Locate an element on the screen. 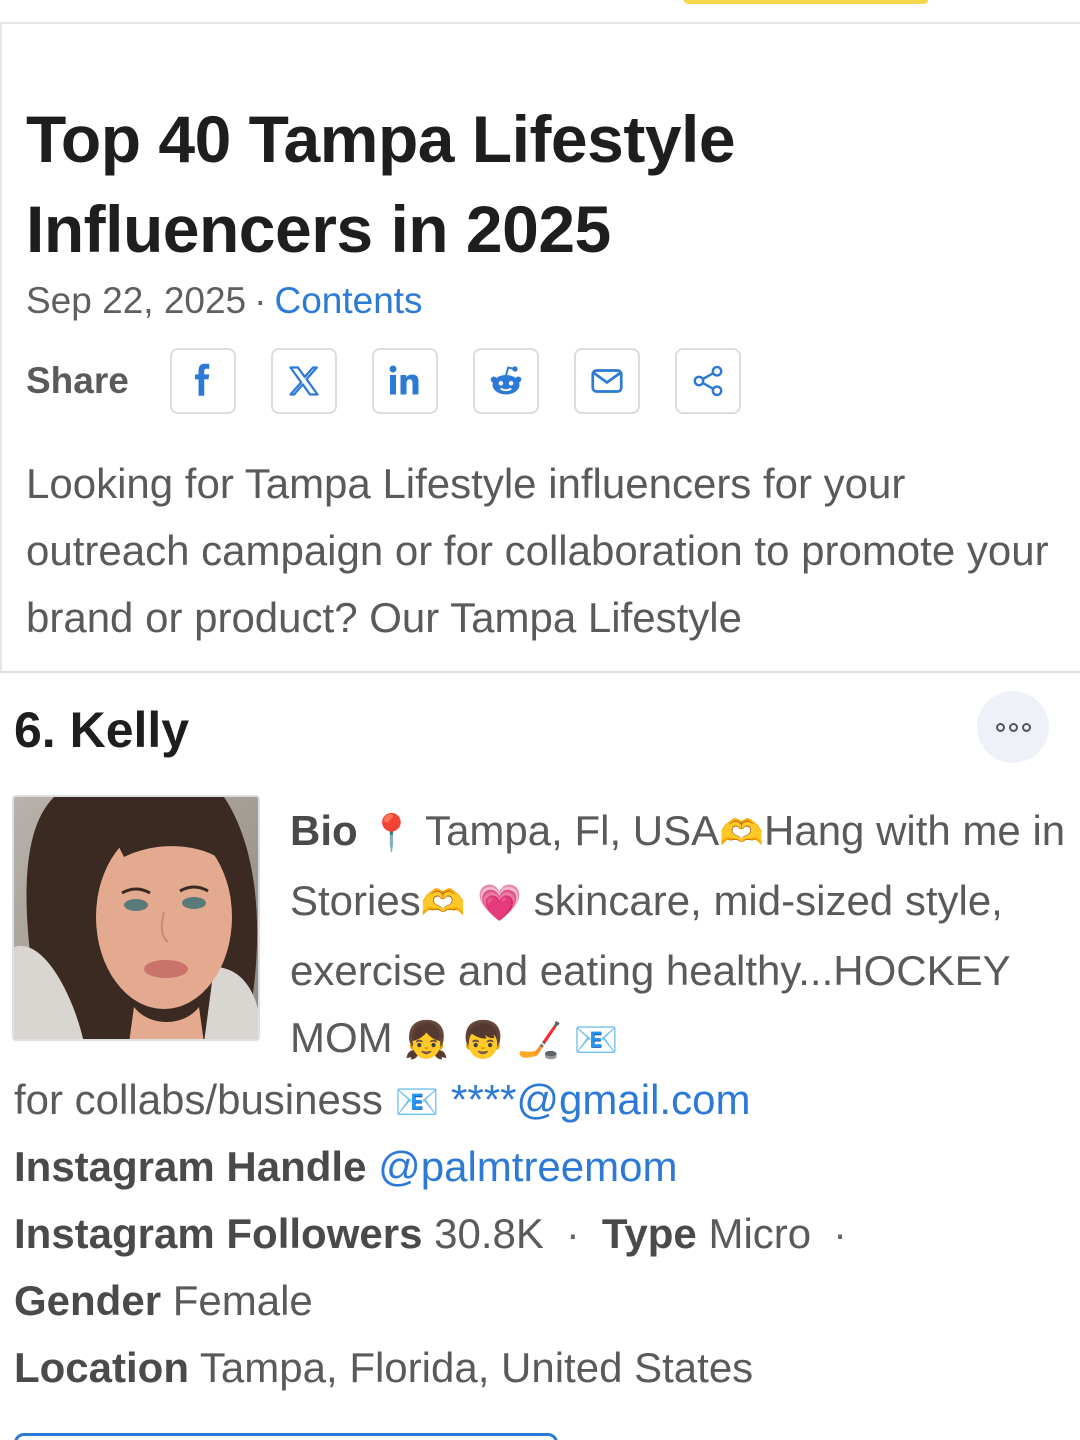 The height and width of the screenshot is (1440, 1080). gender-row: Gender Female is located at coordinates (544, 1300).